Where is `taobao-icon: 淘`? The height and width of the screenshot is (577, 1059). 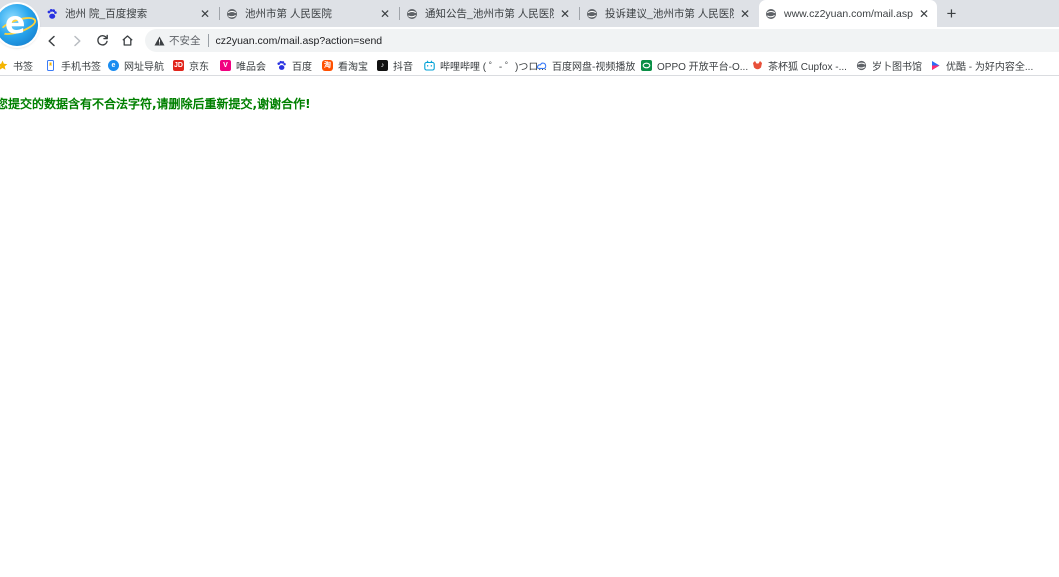 taobao-icon: 淘 is located at coordinates (327, 65).